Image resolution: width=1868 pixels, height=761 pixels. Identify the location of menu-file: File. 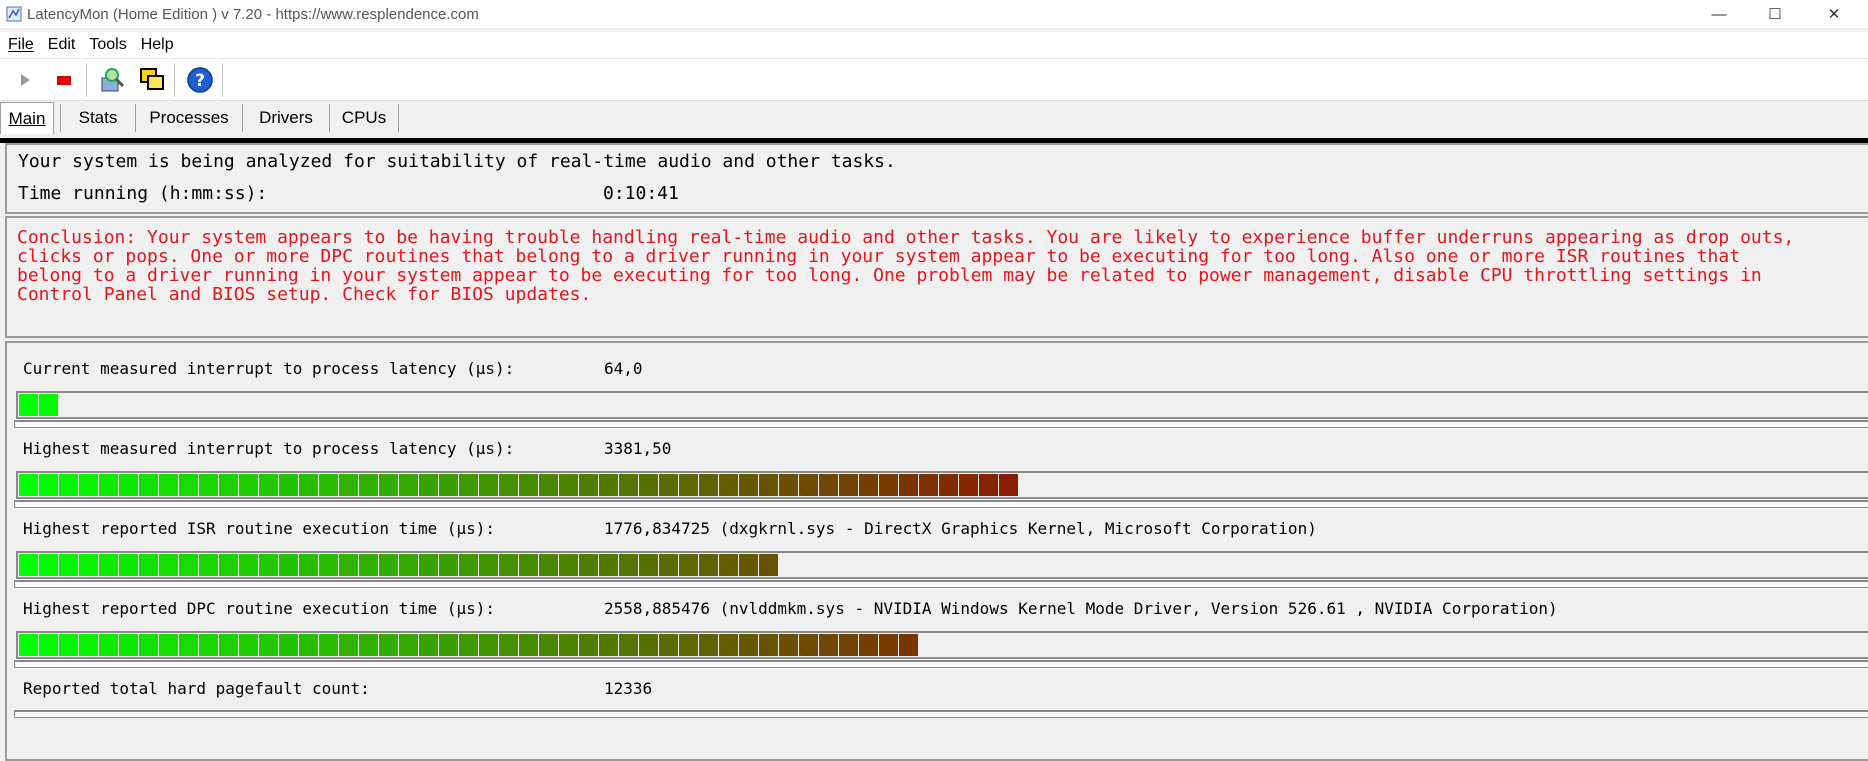
(21, 45).